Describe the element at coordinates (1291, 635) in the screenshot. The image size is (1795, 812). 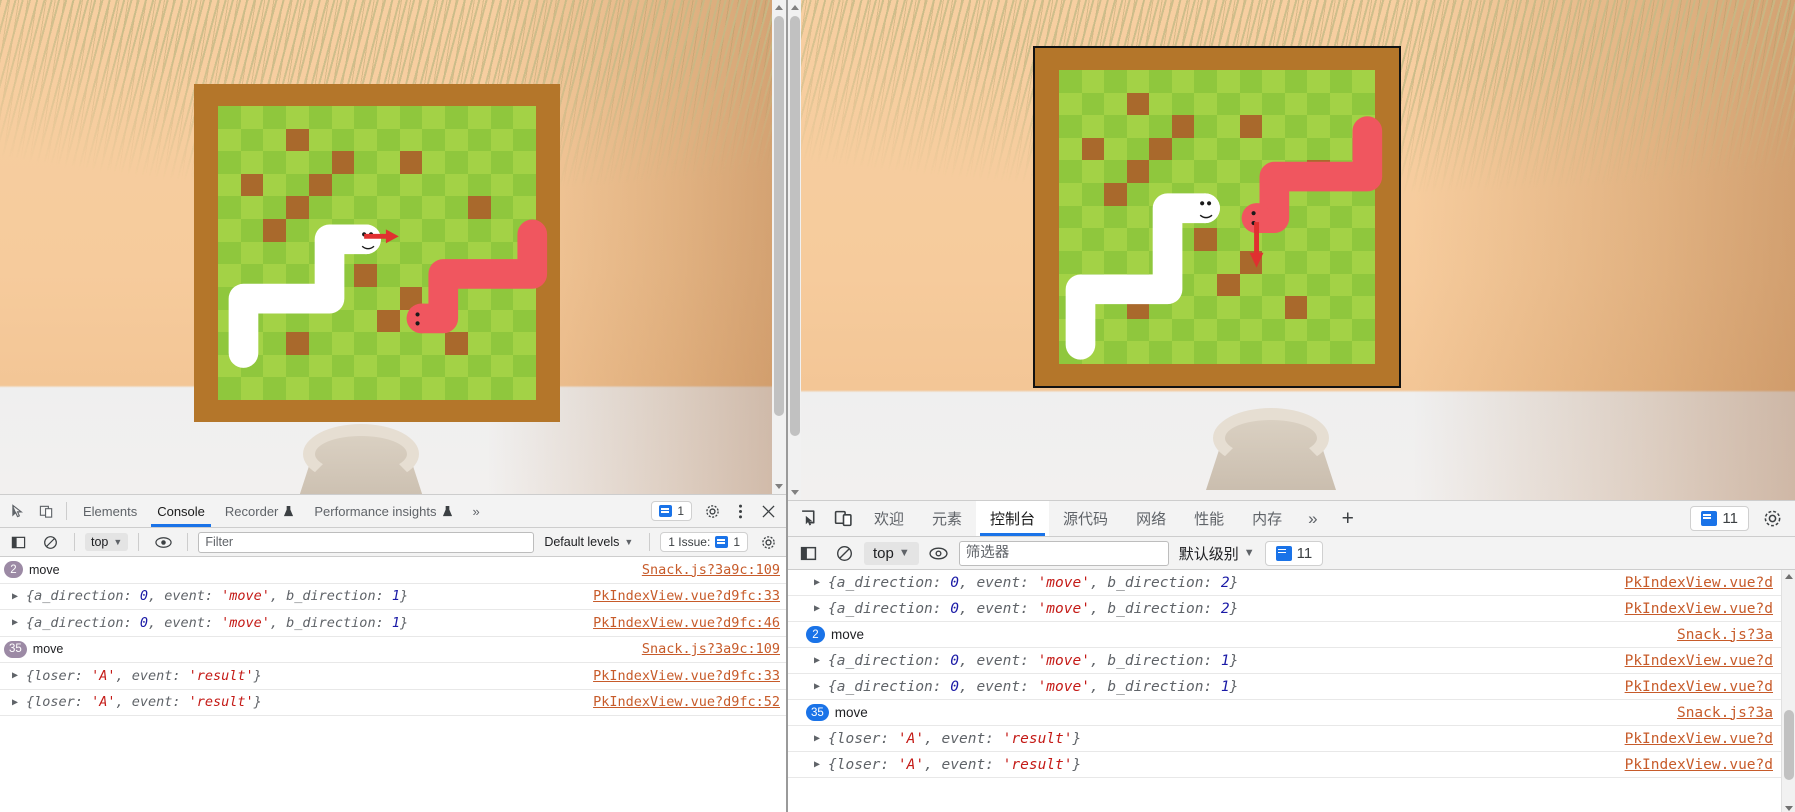
I see `console-message-row: 2 move Snack.js?3a` at that location.